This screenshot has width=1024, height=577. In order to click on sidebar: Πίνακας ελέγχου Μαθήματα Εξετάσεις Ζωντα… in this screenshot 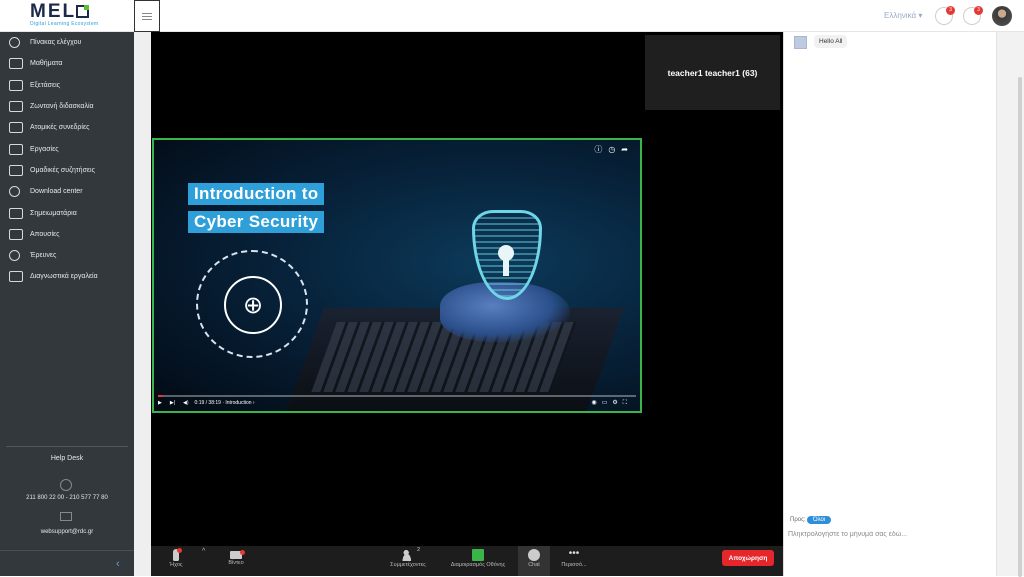, I will do `click(67, 304)`.